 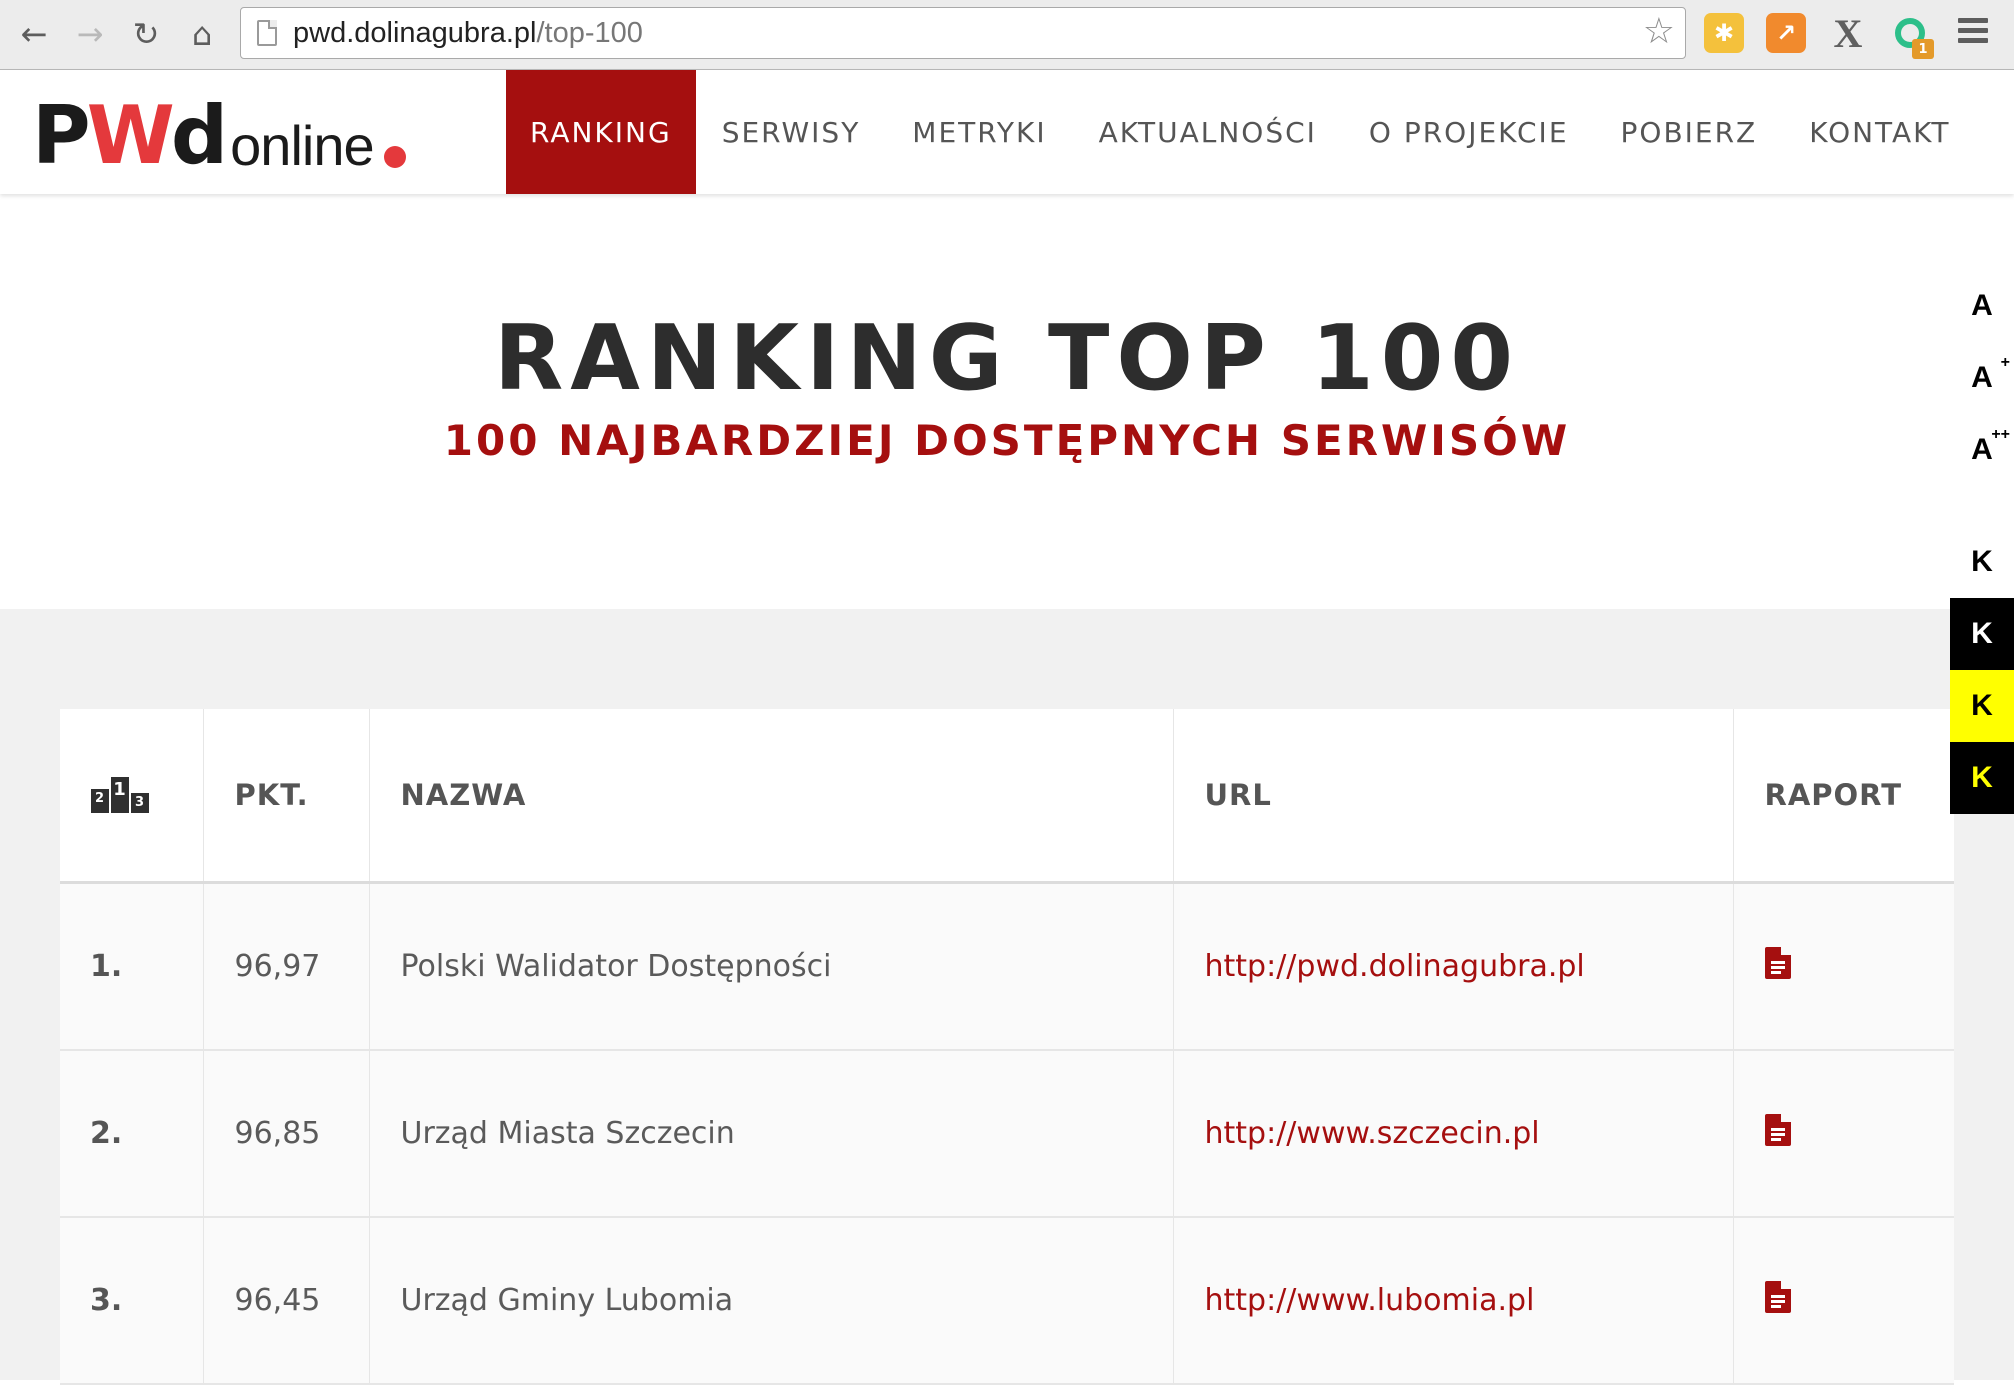 What do you see at coordinates (1982, 634) in the screenshot?
I see `contrast-black-white-button: K` at bounding box center [1982, 634].